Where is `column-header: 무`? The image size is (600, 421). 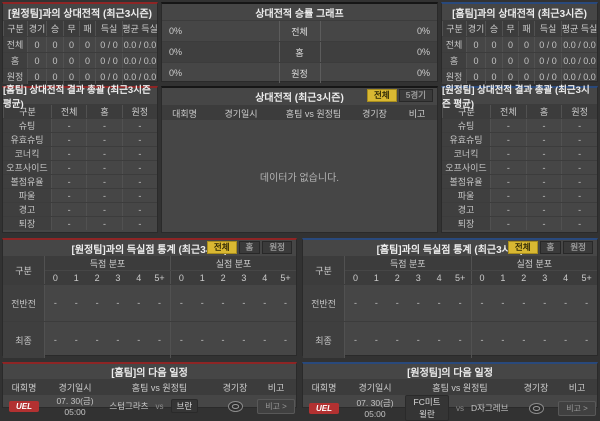 column-header: 무 is located at coordinates (510, 28).